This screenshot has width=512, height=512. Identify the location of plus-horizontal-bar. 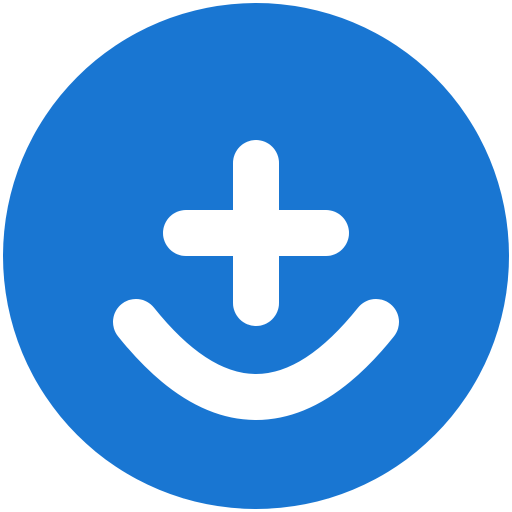
(256, 233).